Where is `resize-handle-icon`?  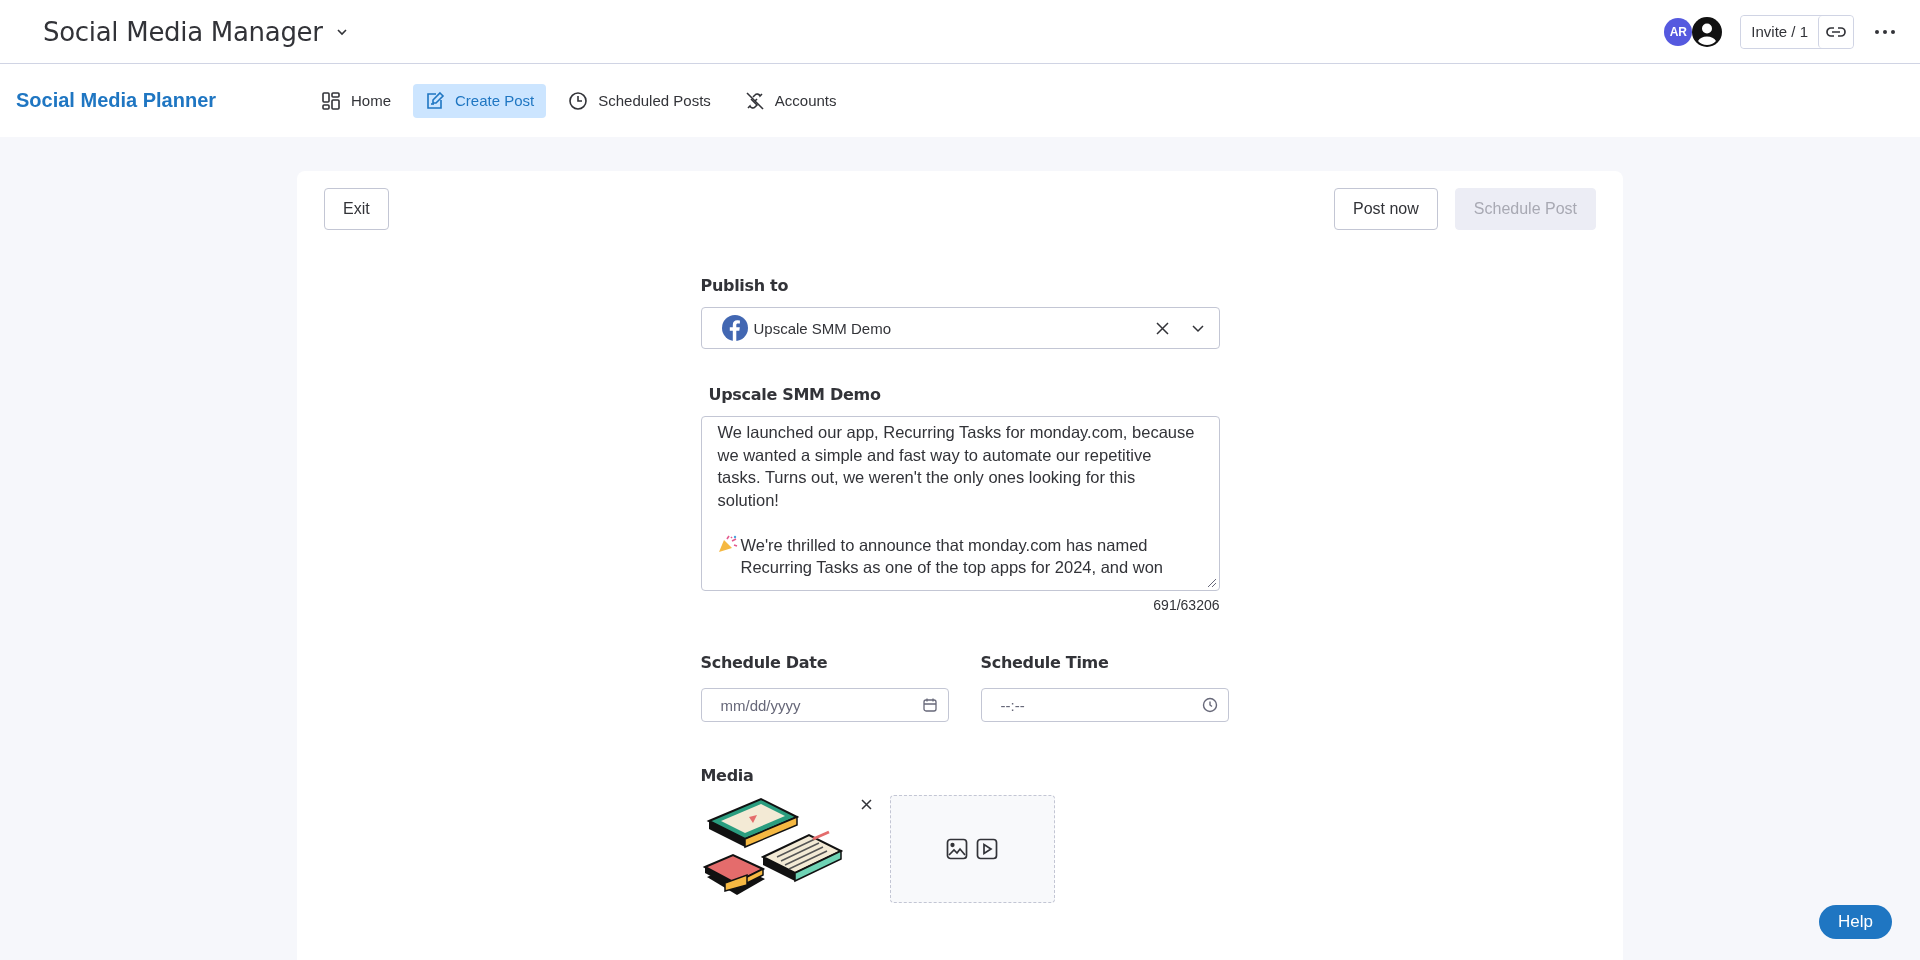
resize-handle-icon is located at coordinates (1211, 583).